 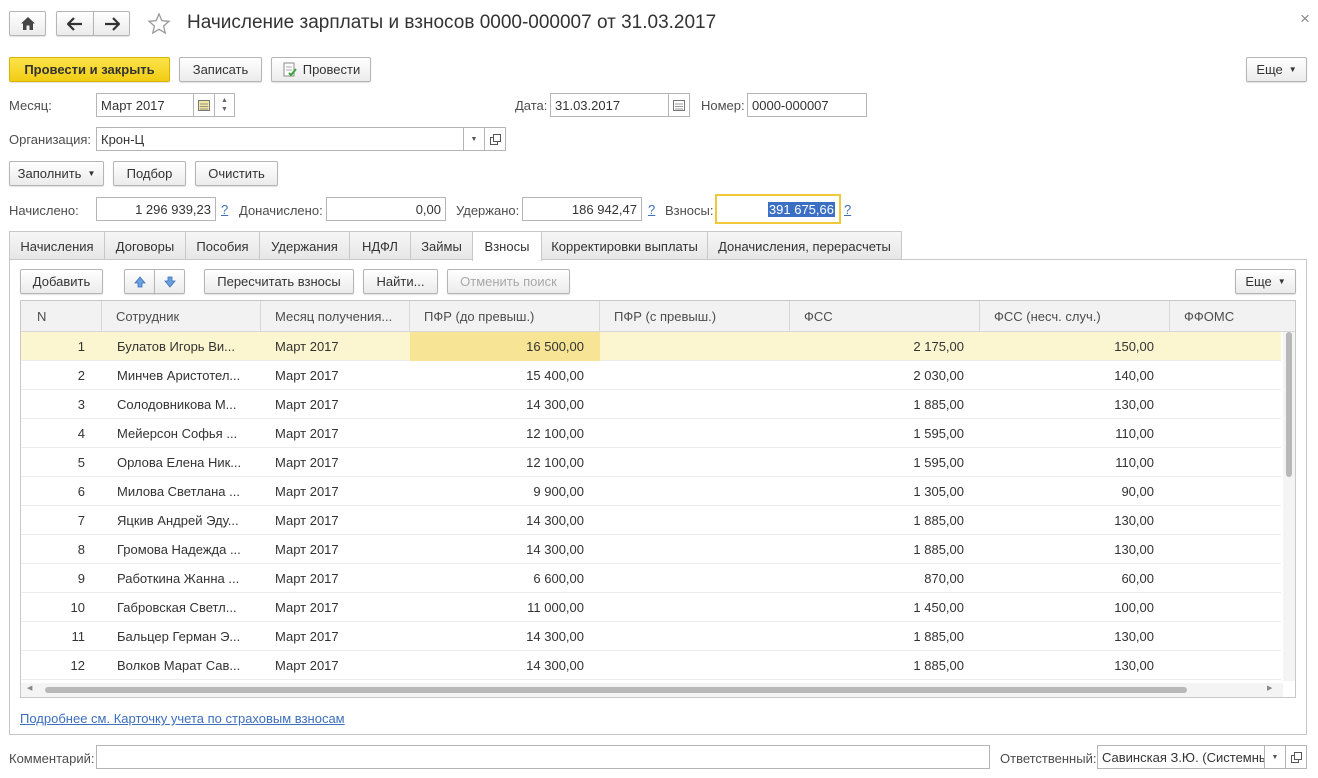 I want to click on move-up-button, so click(x=139, y=281).